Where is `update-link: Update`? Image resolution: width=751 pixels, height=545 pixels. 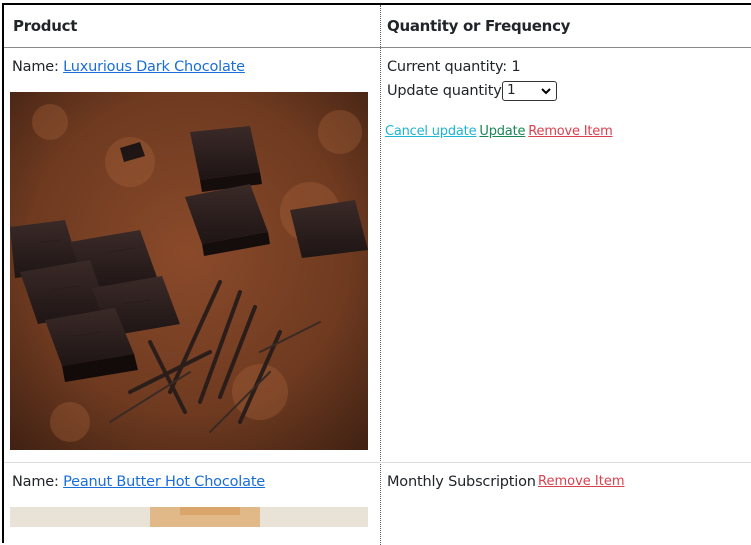
update-link: Update is located at coordinates (502, 131).